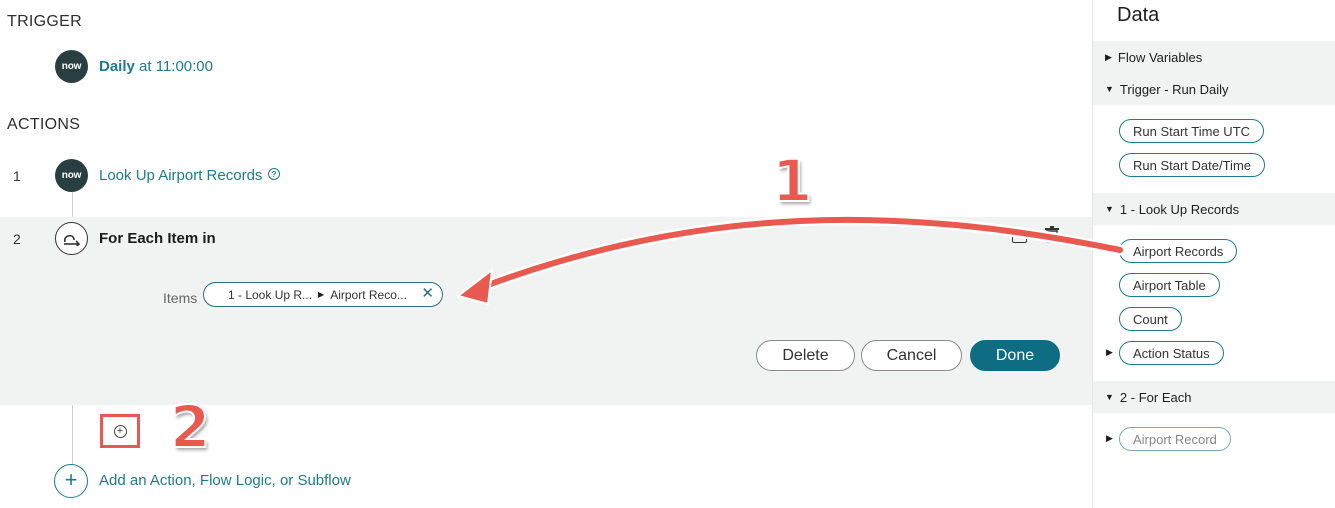 The image size is (1335, 508). What do you see at coordinates (1015, 355) in the screenshot?
I see `done-button: Done` at bounding box center [1015, 355].